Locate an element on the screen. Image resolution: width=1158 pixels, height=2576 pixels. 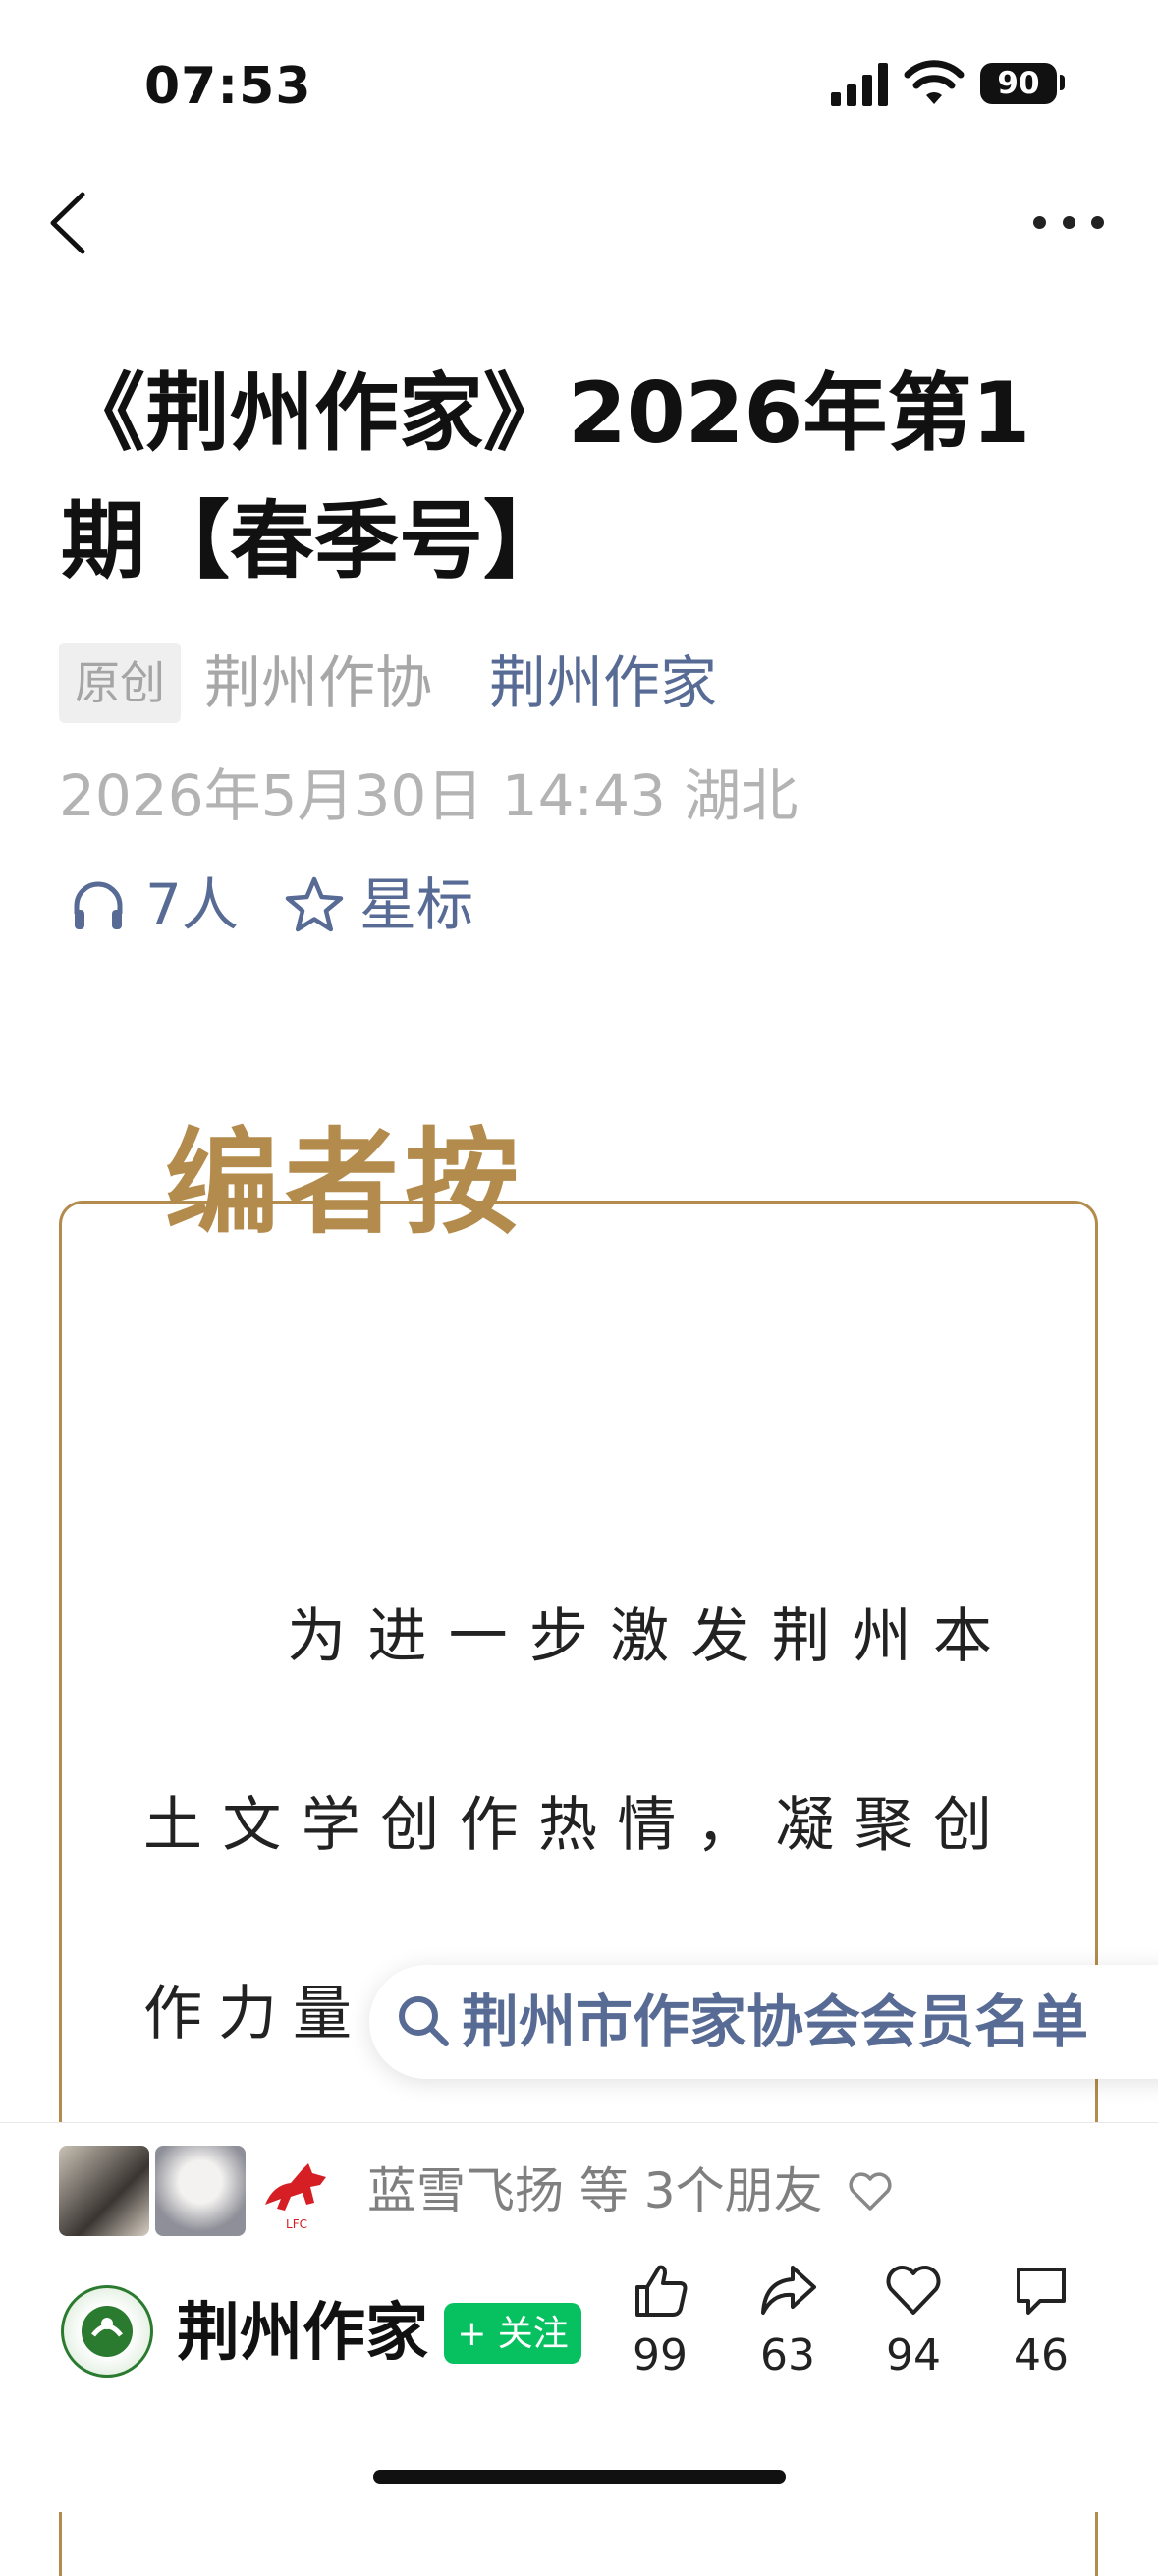
like-count: 99 is located at coordinates (661, 2355).